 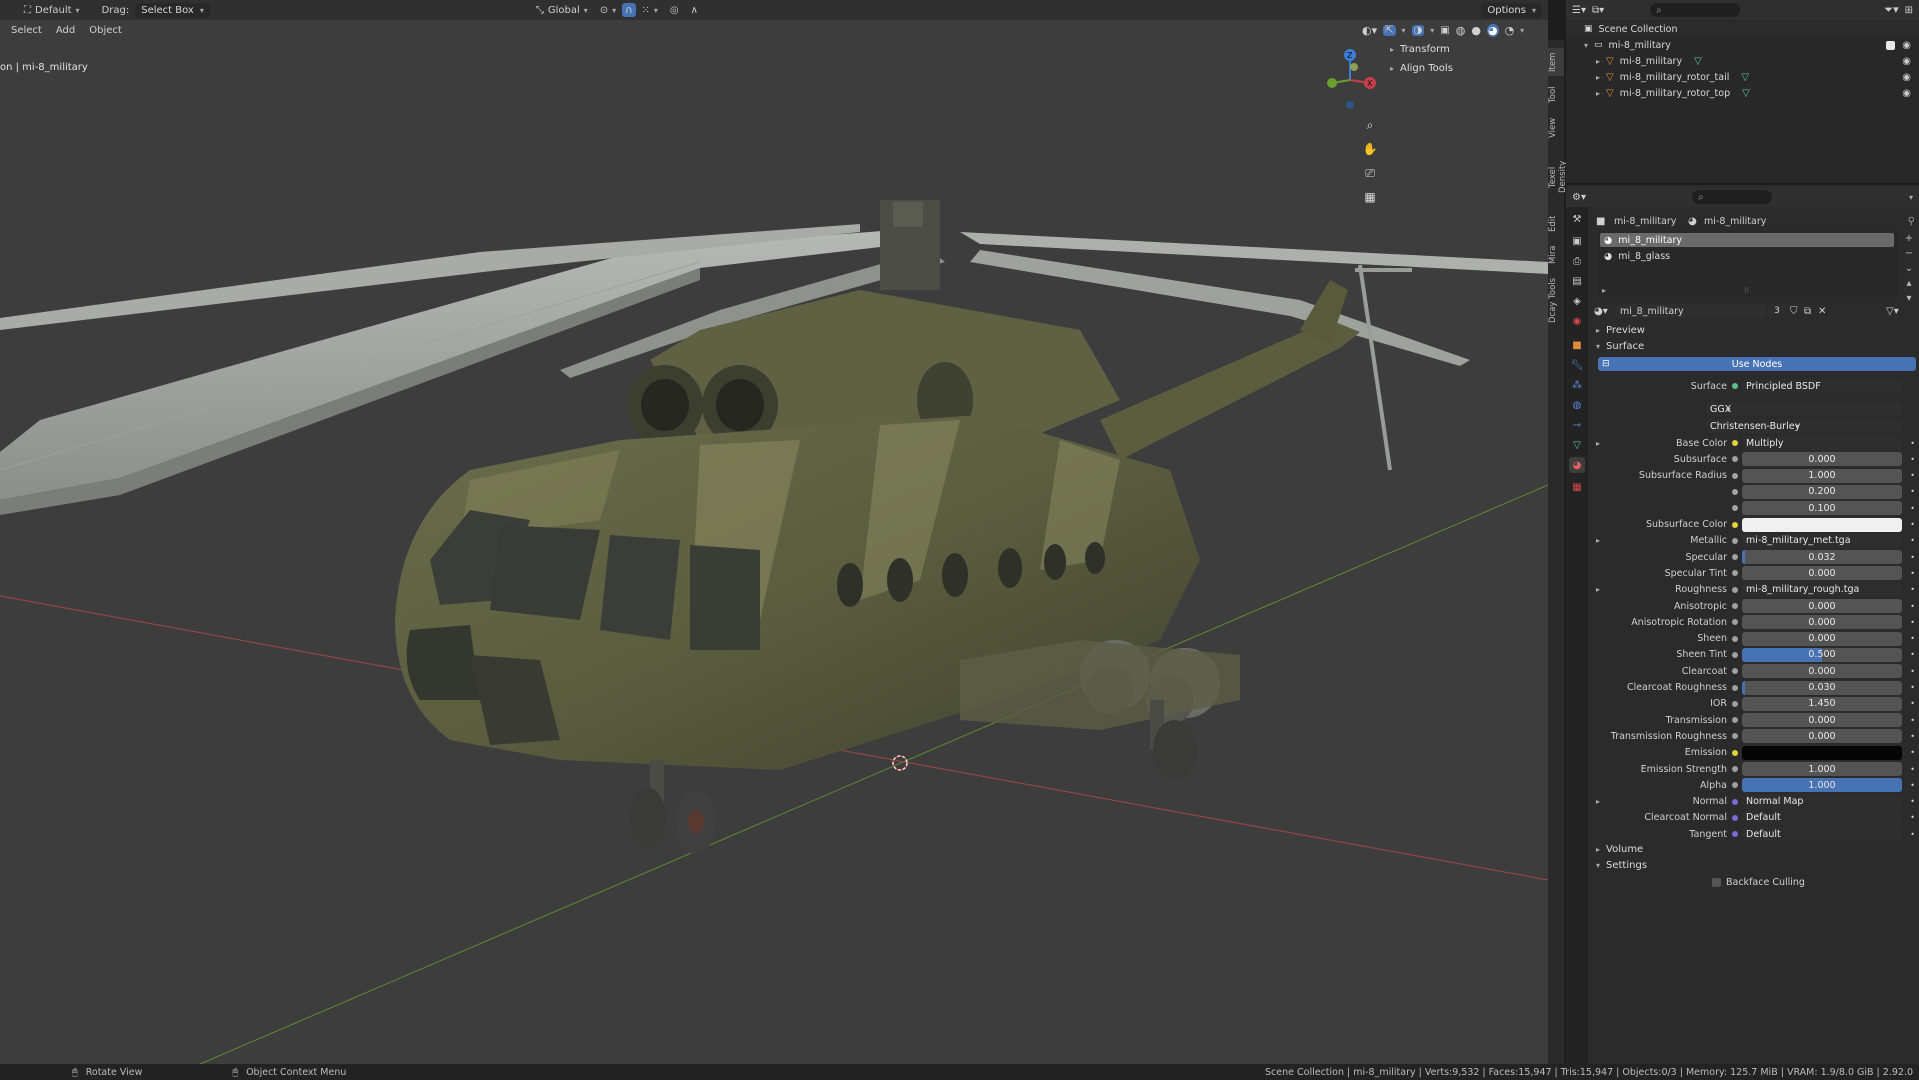 I want to click on resize-handle-icon: ⁝⁝, so click(x=1746, y=290).